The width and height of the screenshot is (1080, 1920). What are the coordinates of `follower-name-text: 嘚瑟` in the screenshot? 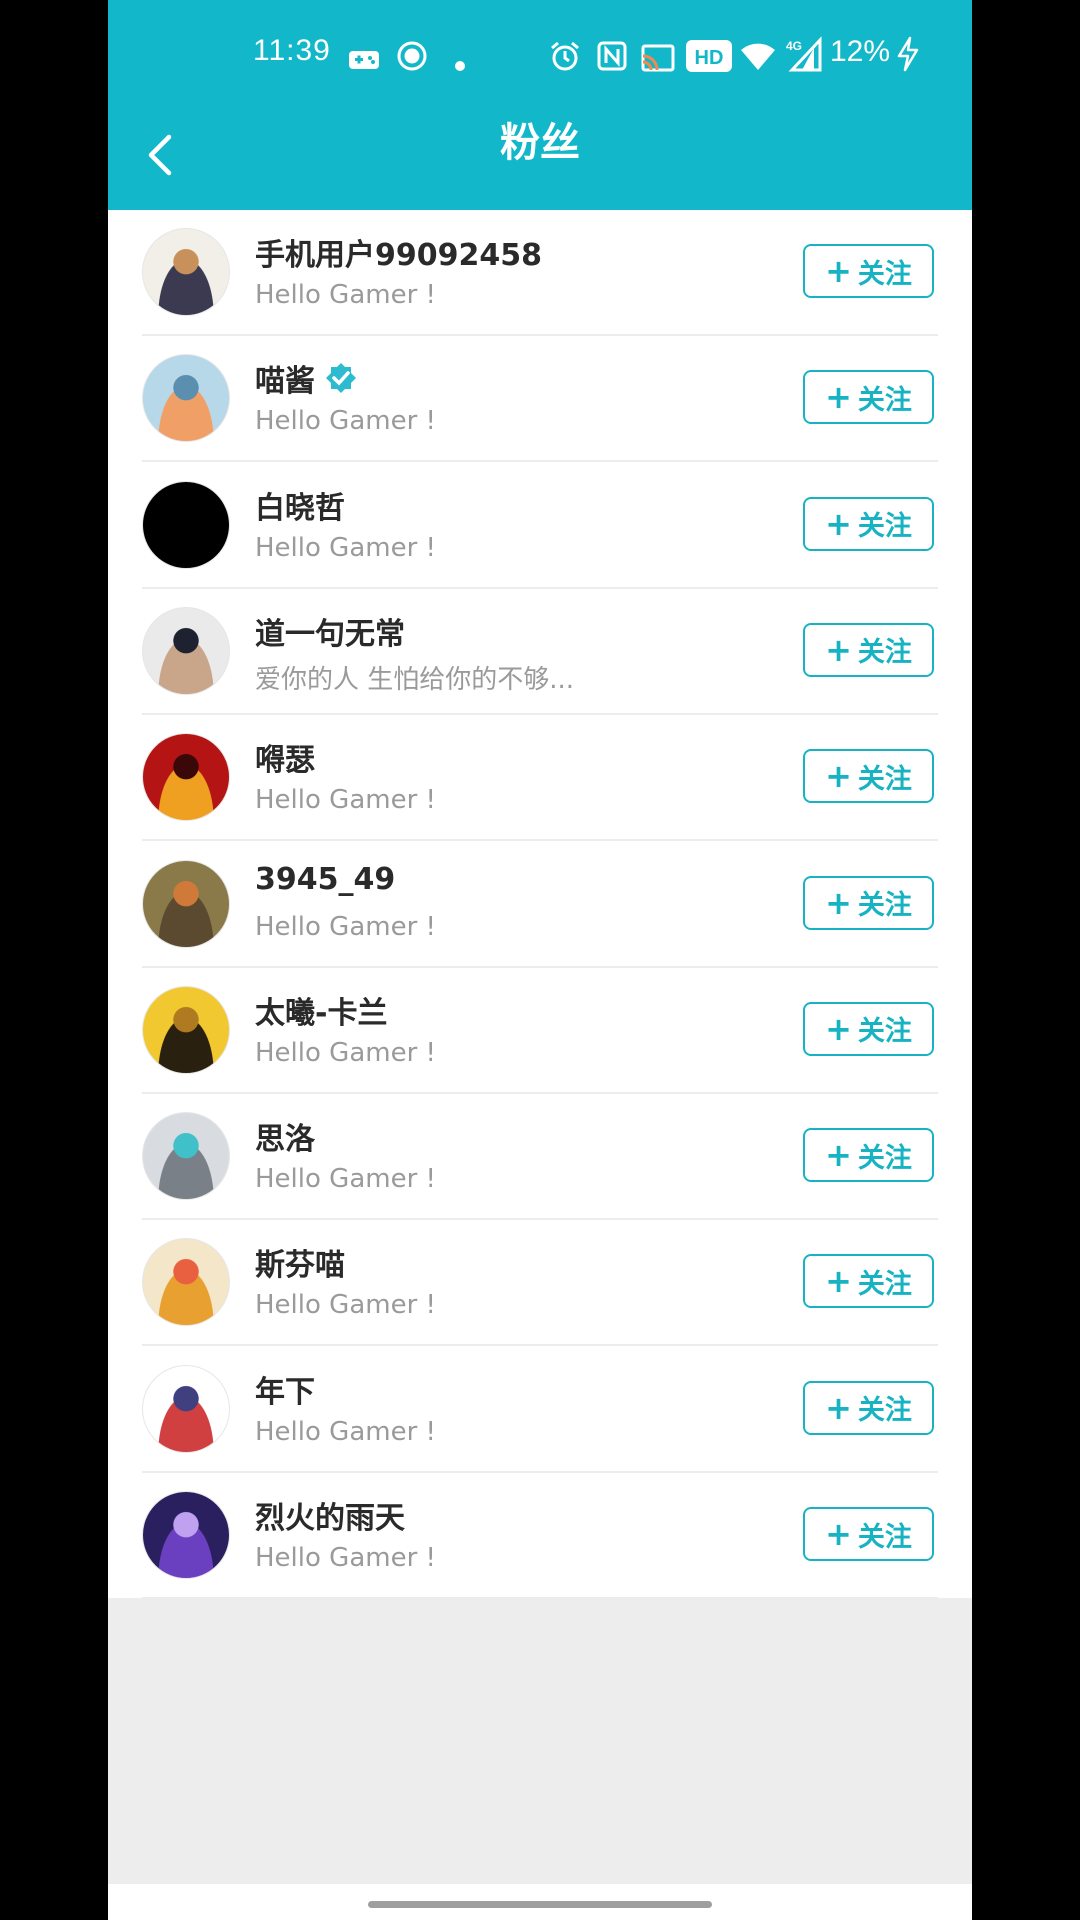 It's located at (285, 761).